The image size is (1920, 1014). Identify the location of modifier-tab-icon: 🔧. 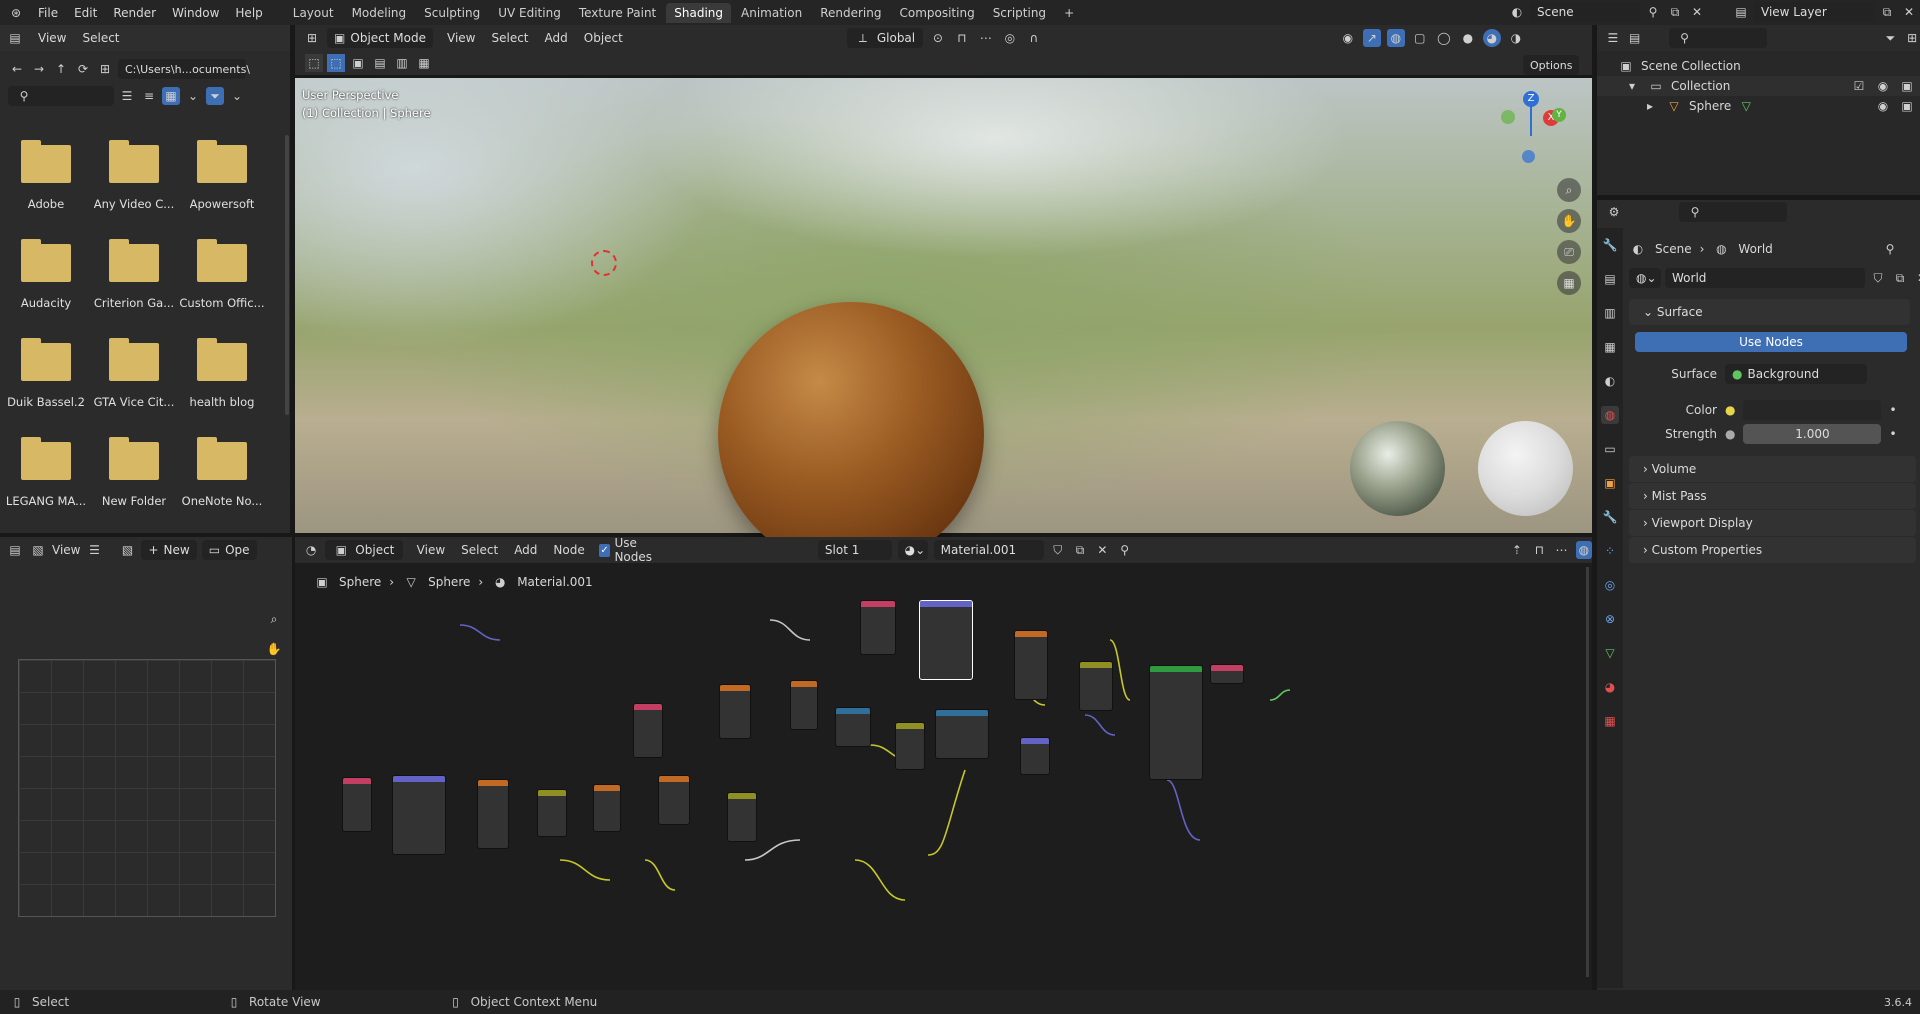
(1610, 517).